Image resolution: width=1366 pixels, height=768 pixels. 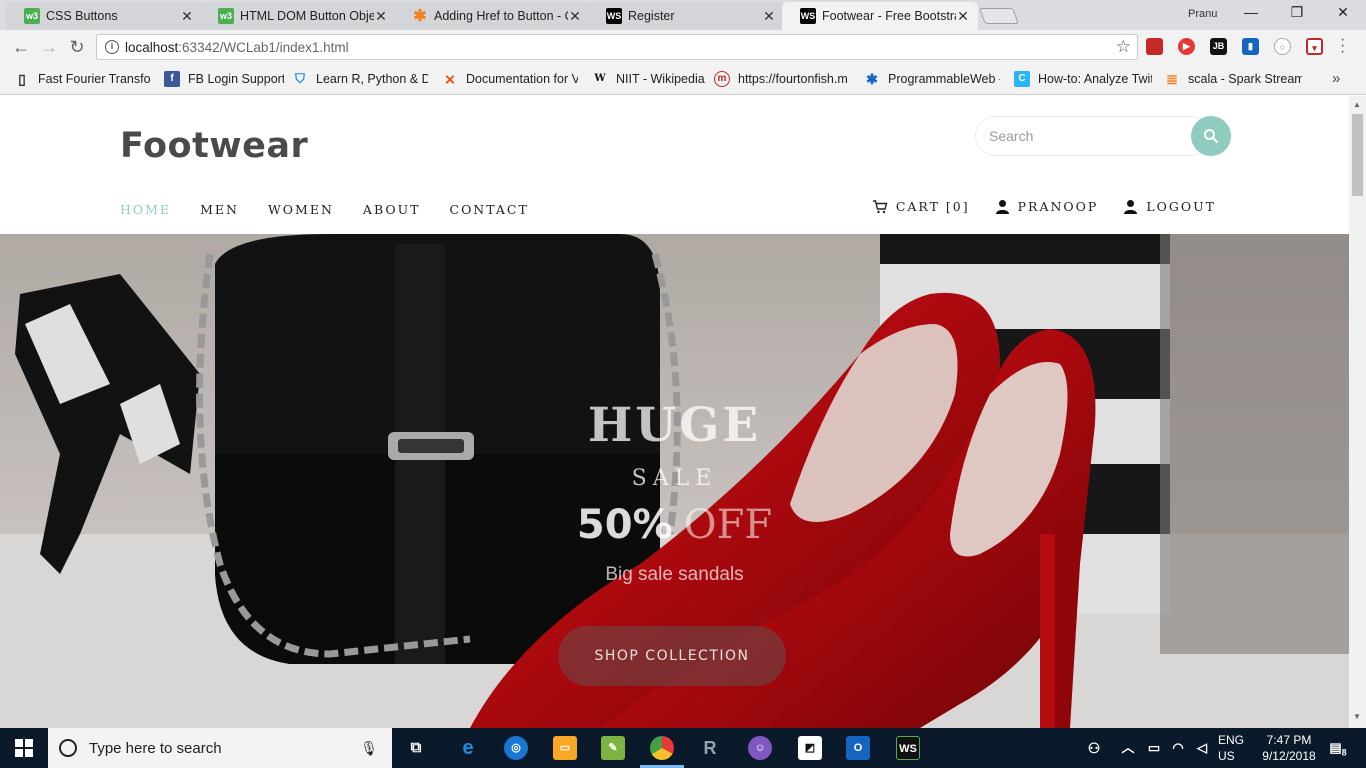 What do you see at coordinates (1357, 104) in the screenshot?
I see `scroll-up-icon: ▲` at bounding box center [1357, 104].